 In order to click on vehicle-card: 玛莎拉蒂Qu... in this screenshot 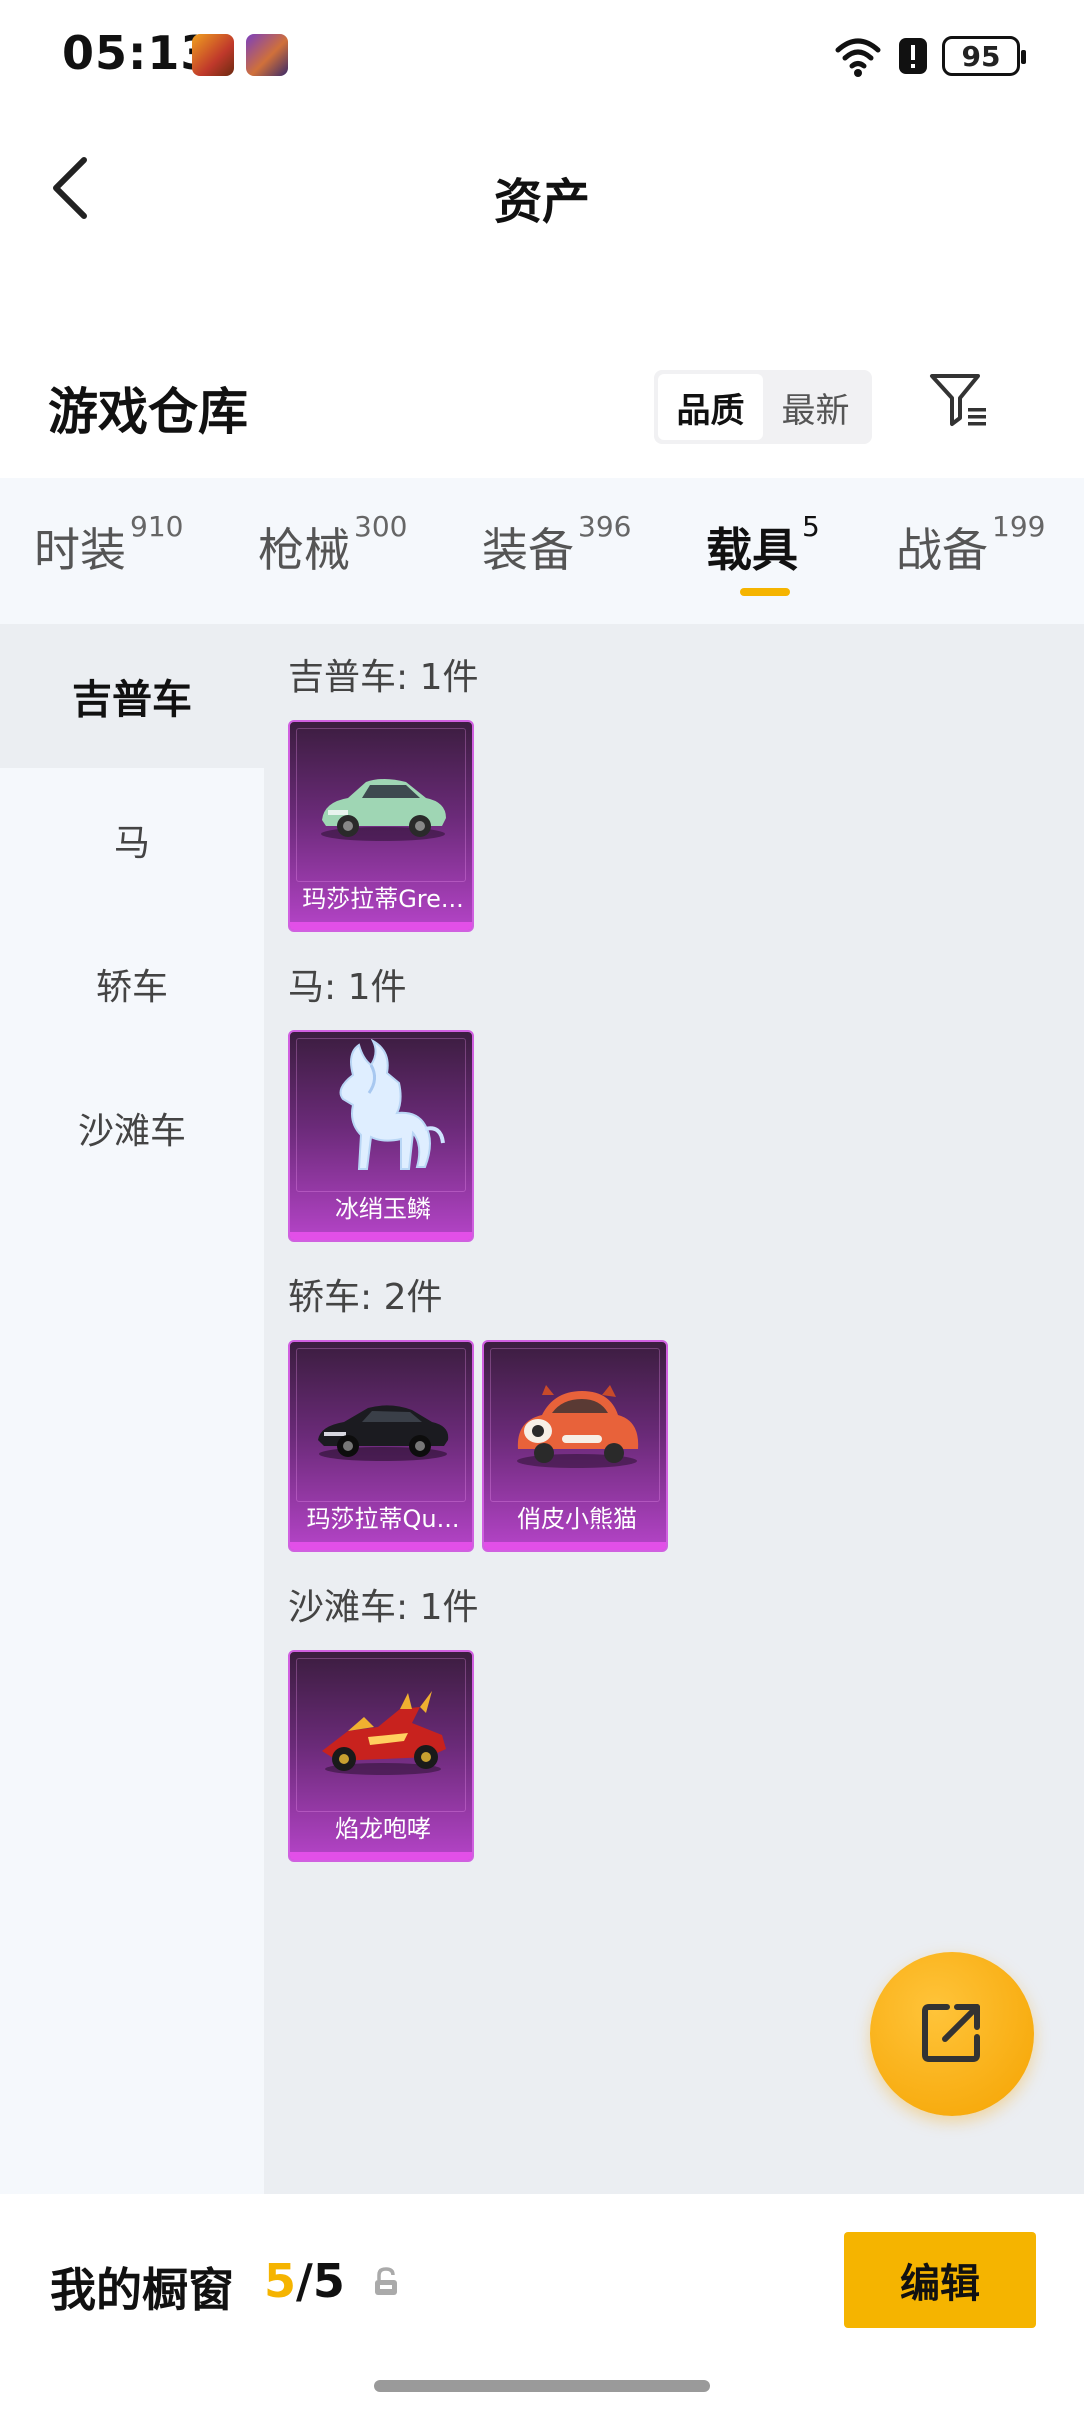, I will do `click(381, 1446)`.